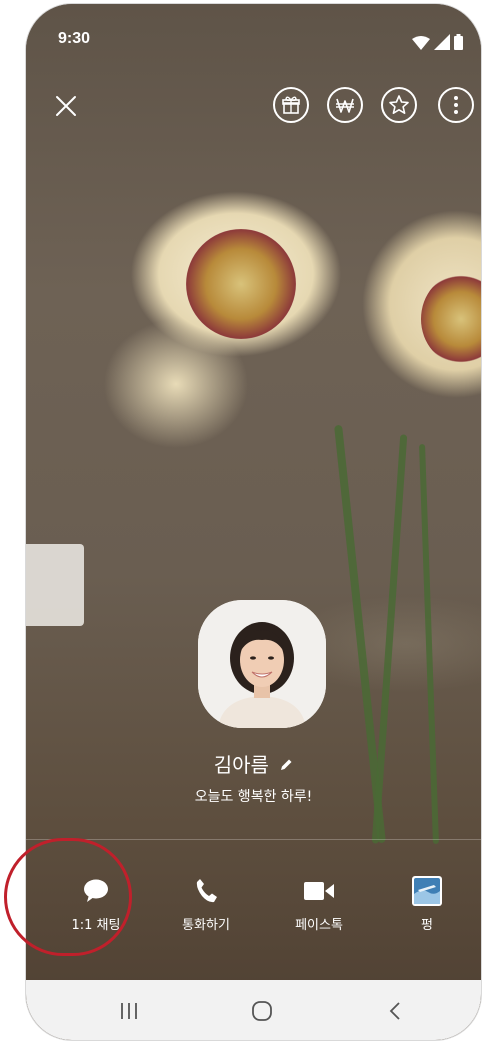  What do you see at coordinates (286, 765) in the screenshot?
I see `pencil-icon` at bounding box center [286, 765].